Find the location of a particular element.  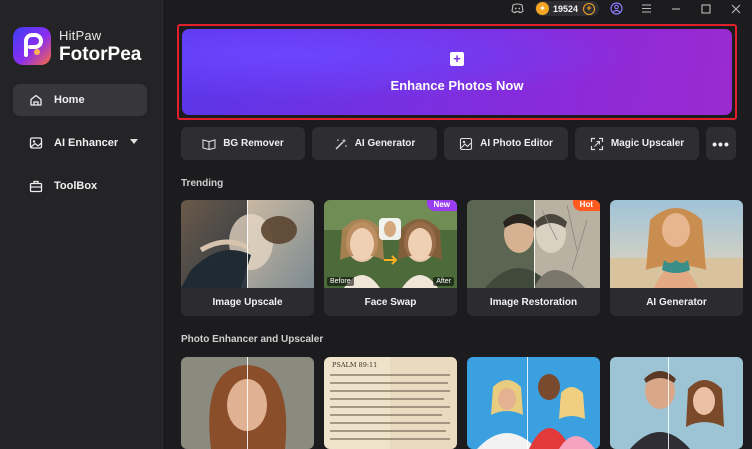

tool-label: BG Remover is located at coordinates (253, 143).